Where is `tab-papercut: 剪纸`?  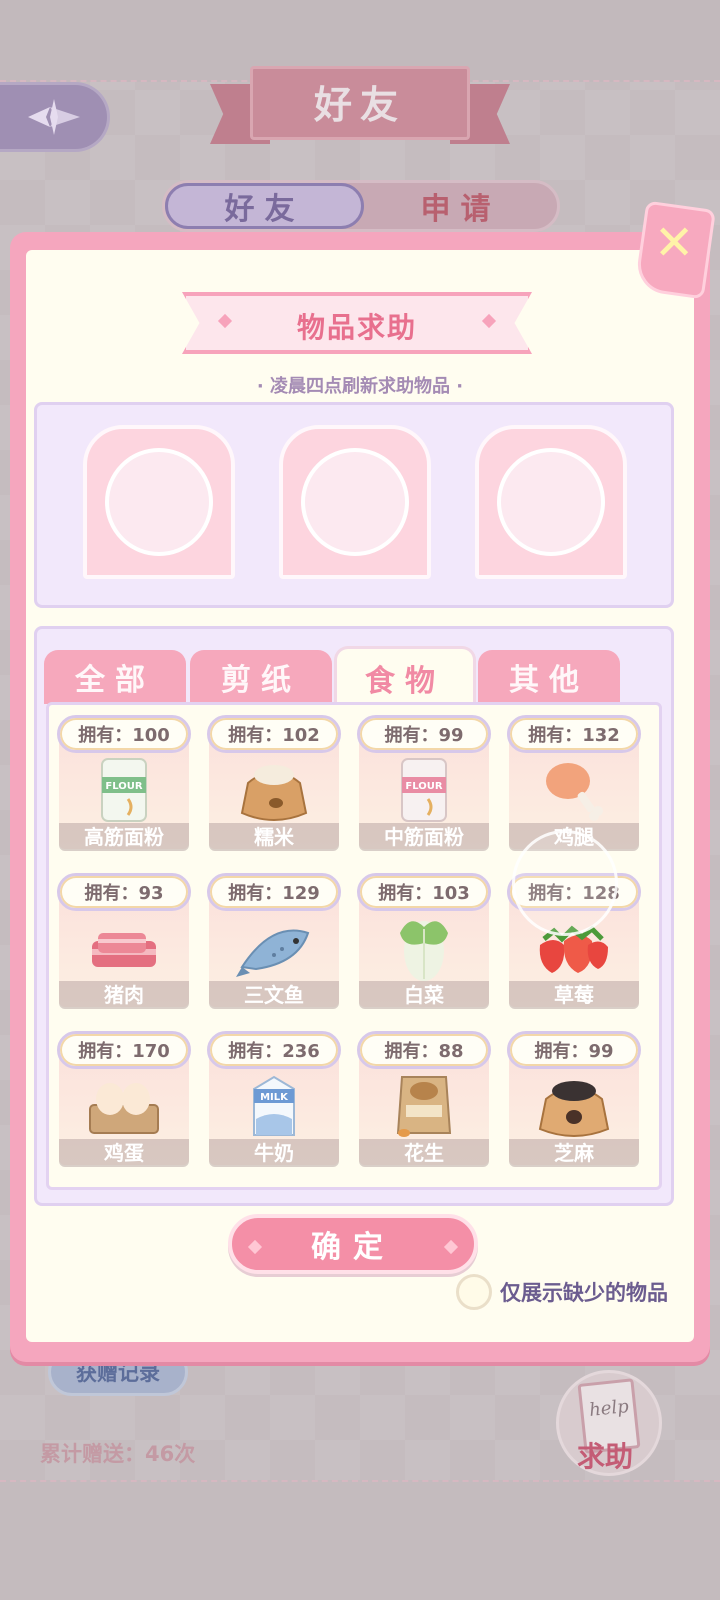 tab-papercut: 剪纸 is located at coordinates (261, 677).